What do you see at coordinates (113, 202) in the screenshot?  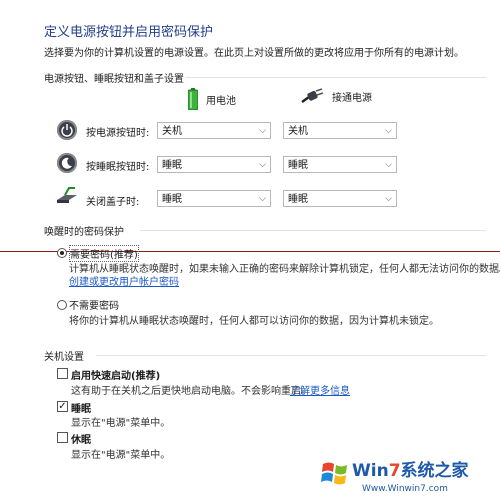 I see `row-label-close-lid: 关闭盖子时:` at bounding box center [113, 202].